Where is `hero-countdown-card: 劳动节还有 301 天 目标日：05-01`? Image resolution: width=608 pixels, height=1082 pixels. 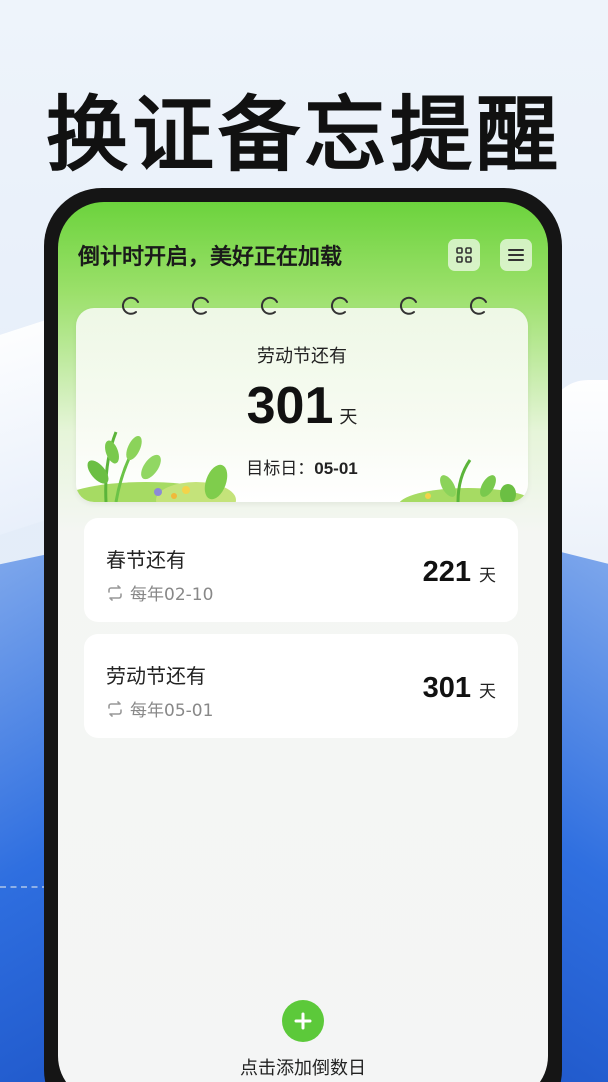
hero-countdown-card: 劳动节还有 301 天 目标日：05-01 is located at coordinates (302, 405).